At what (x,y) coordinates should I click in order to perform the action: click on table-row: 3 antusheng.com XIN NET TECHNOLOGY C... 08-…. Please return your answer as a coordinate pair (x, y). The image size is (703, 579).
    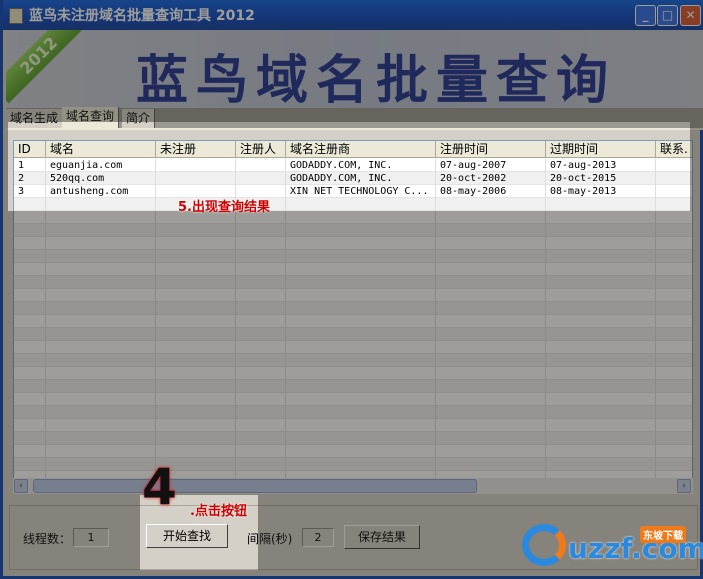
    Looking at the image, I should click on (353, 191).